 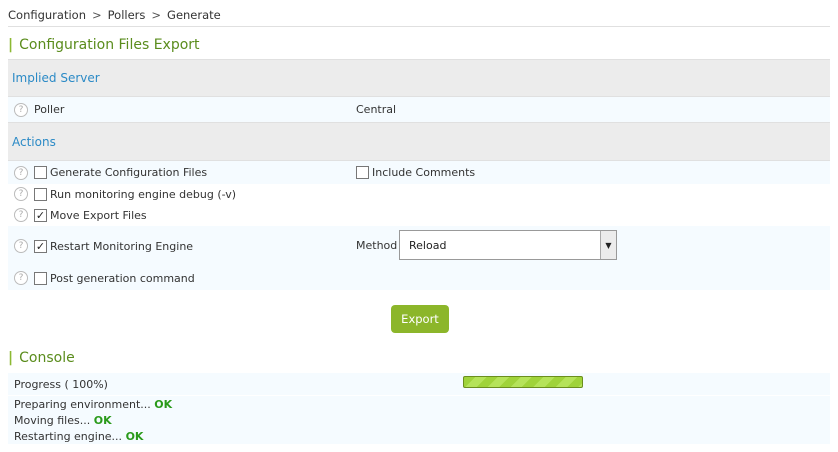 What do you see at coordinates (523, 382) in the screenshot?
I see `progress-bar` at bounding box center [523, 382].